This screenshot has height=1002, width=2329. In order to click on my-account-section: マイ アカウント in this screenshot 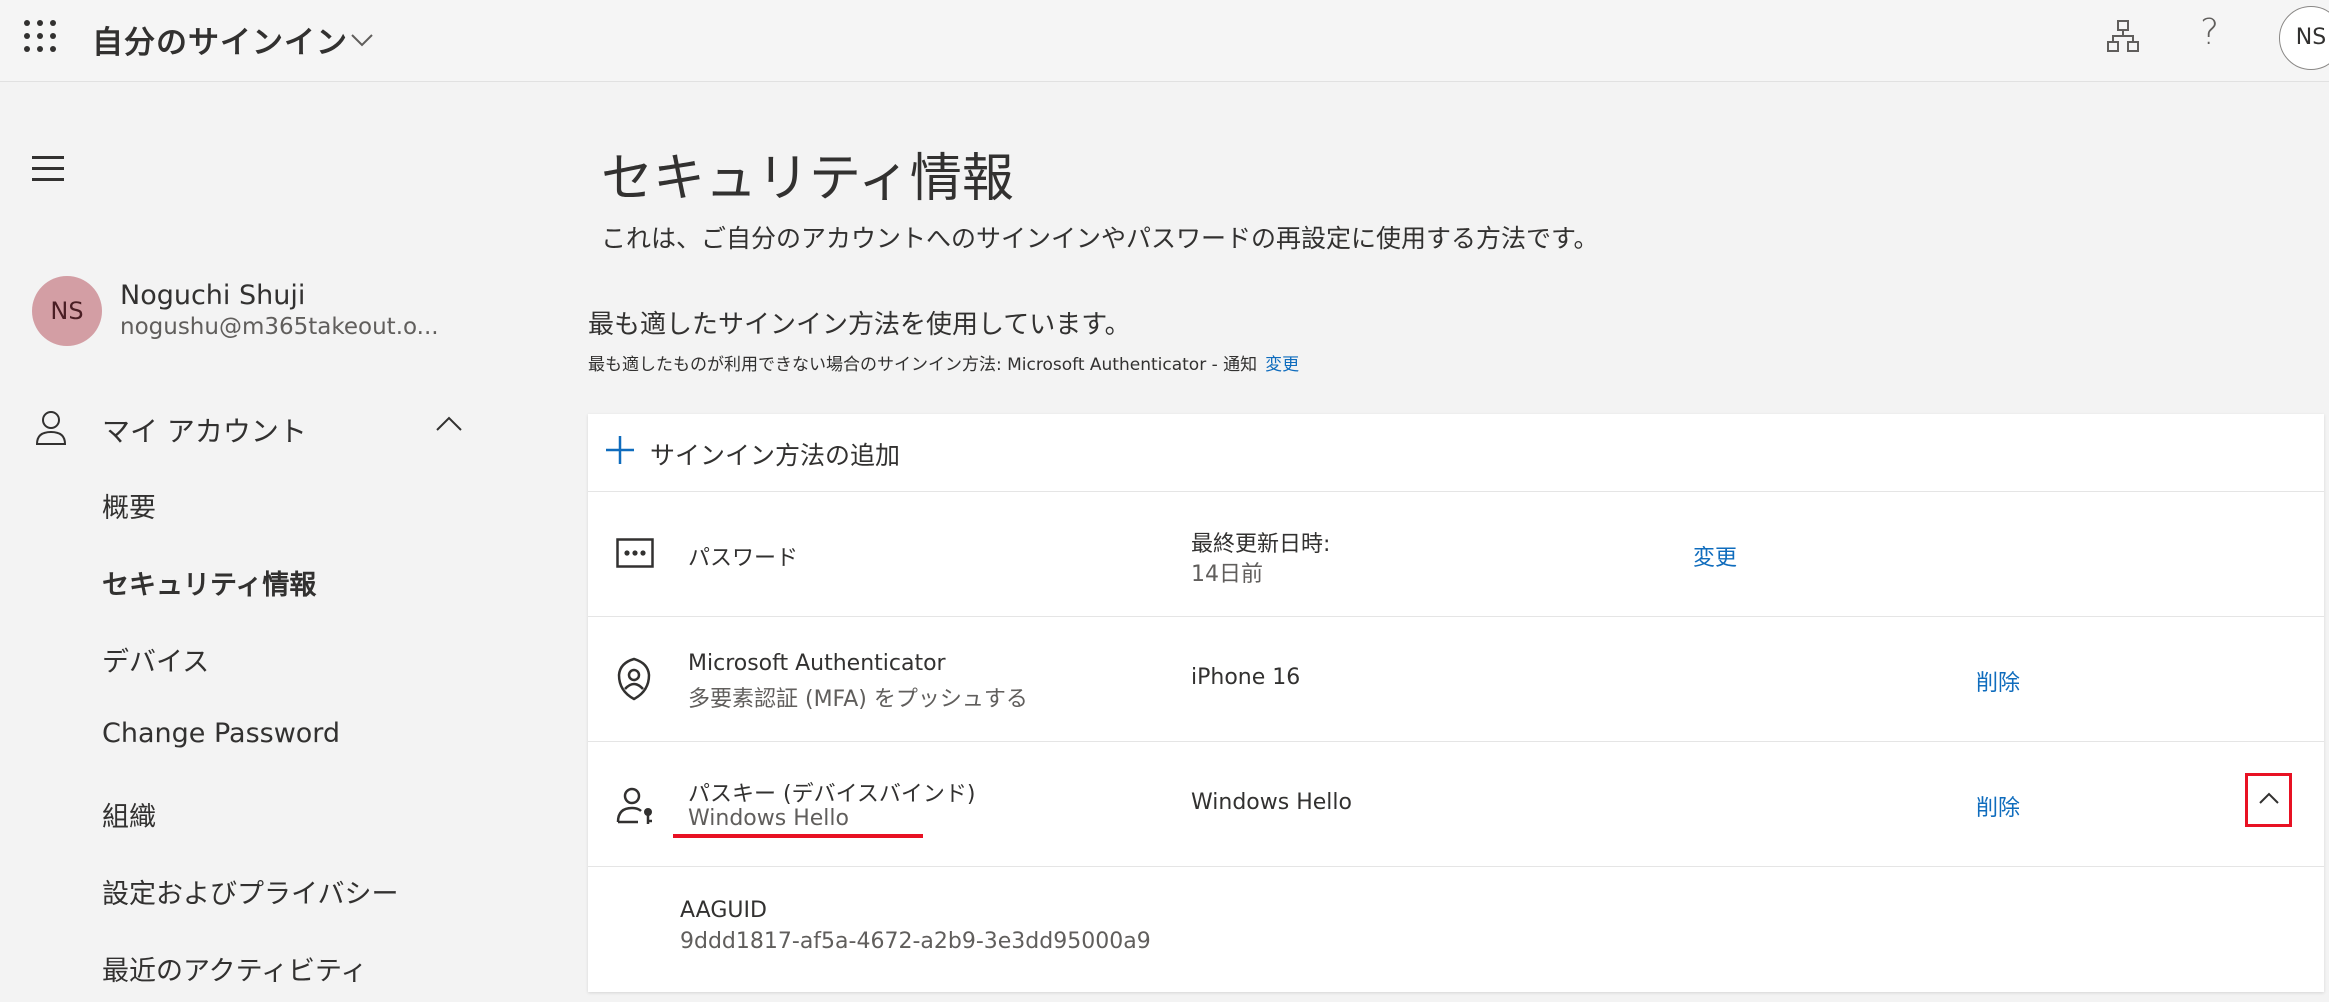, I will do `click(250, 428)`.